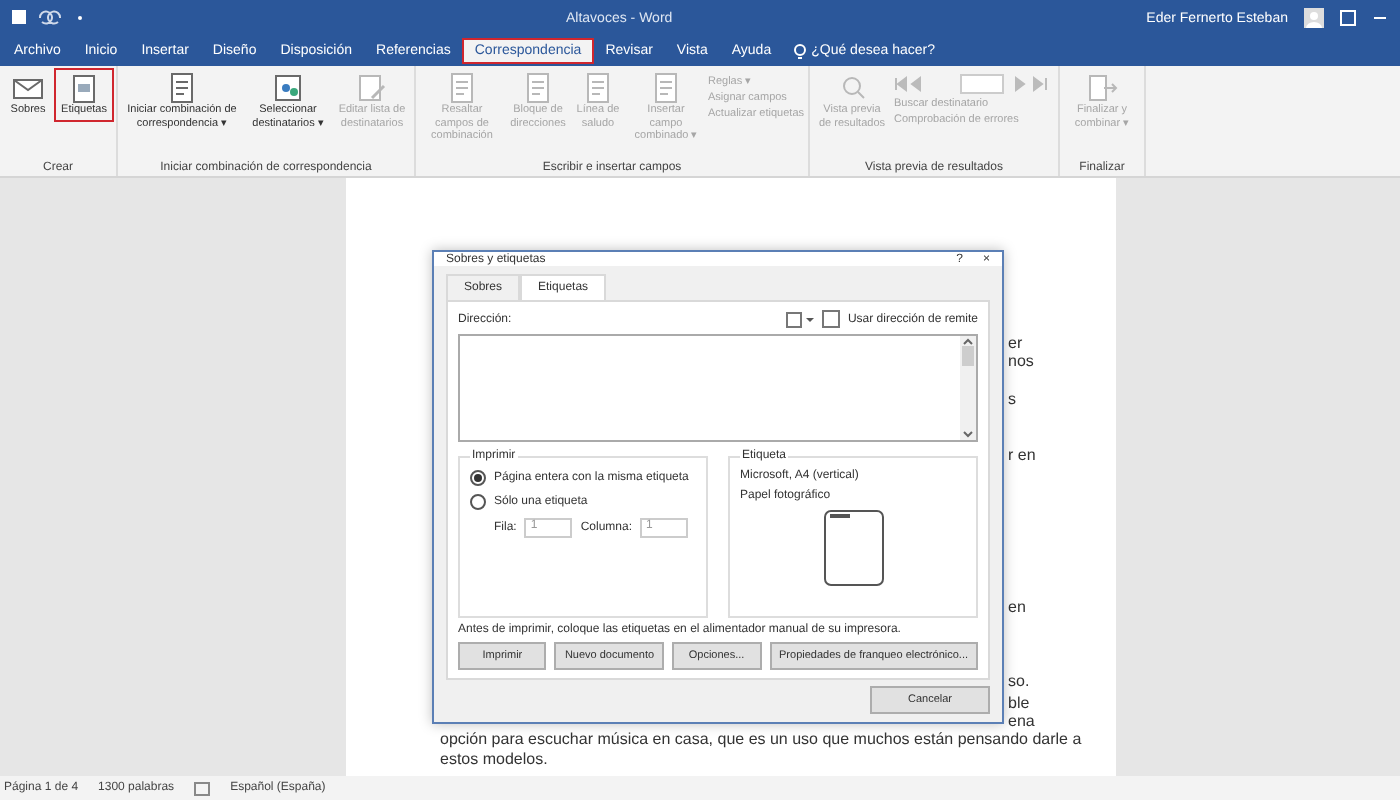 Image resolution: width=1400 pixels, height=800 pixels. I want to click on document-text: er, so click(1015, 343).